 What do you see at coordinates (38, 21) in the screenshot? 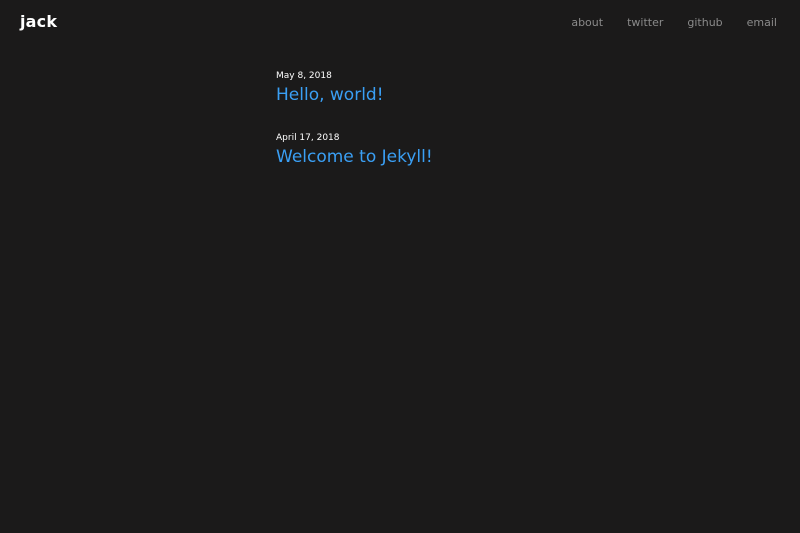
I see `site-title: jack` at bounding box center [38, 21].